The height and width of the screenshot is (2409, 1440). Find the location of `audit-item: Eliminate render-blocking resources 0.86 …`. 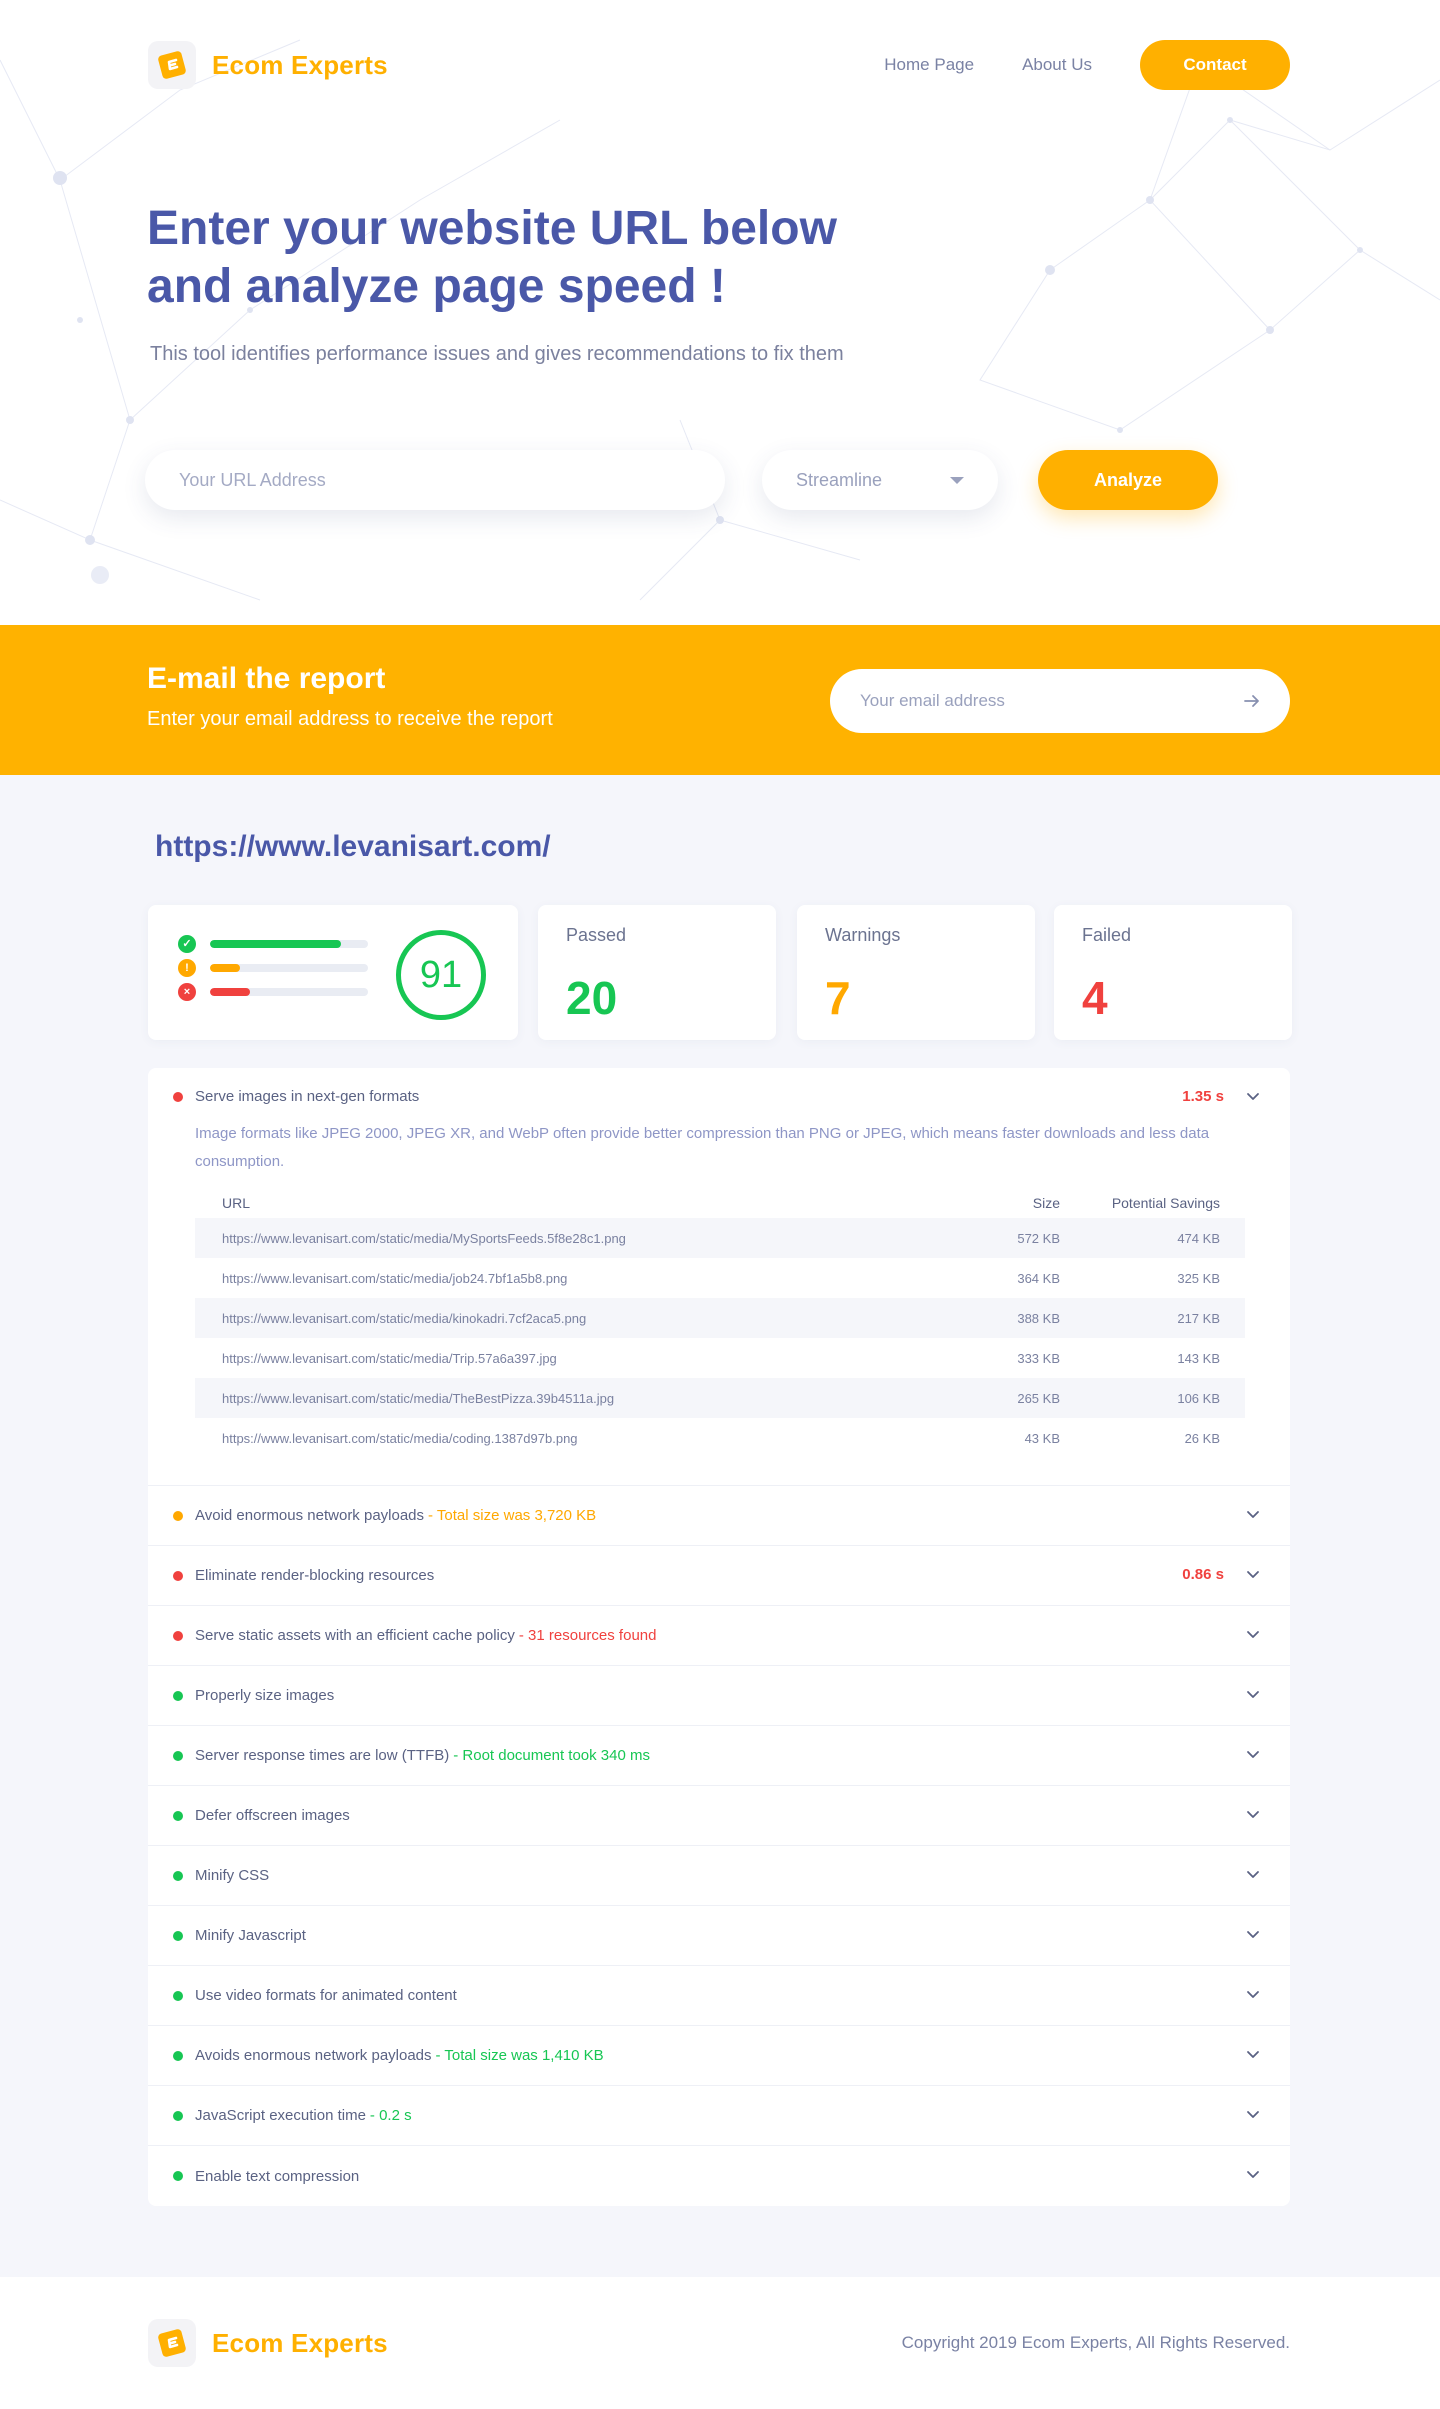

audit-item: Eliminate render-blocking resources 0.86 … is located at coordinates (719, 1576).